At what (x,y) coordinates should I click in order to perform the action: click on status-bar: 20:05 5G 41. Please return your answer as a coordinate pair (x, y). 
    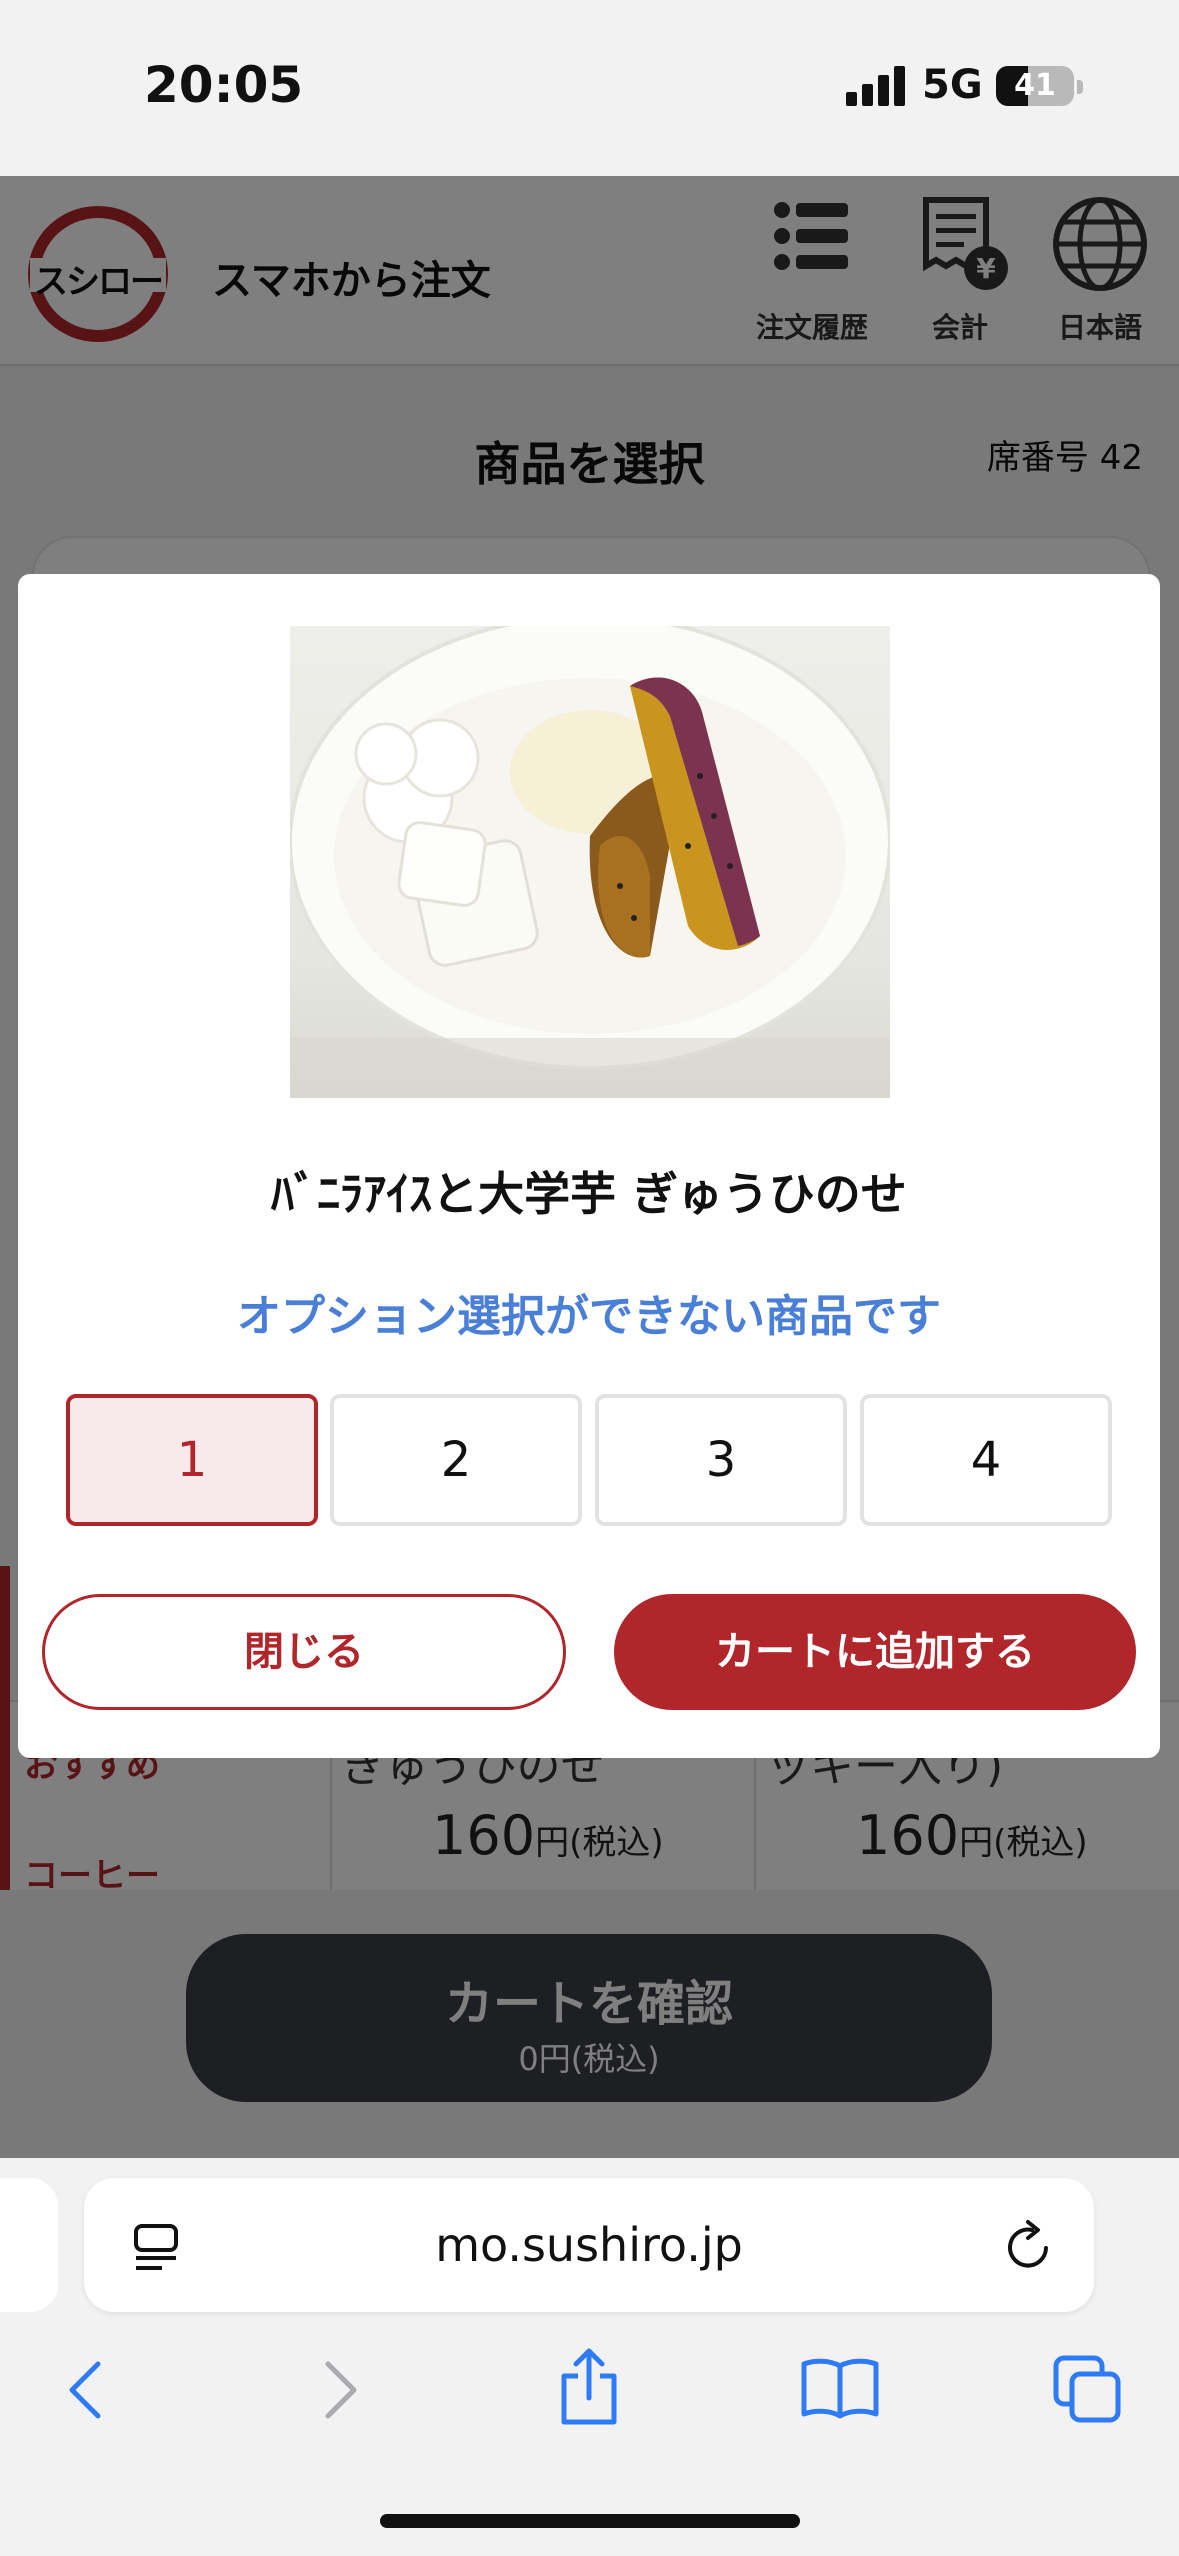
    Looking at the image, I should click on (589, 88).